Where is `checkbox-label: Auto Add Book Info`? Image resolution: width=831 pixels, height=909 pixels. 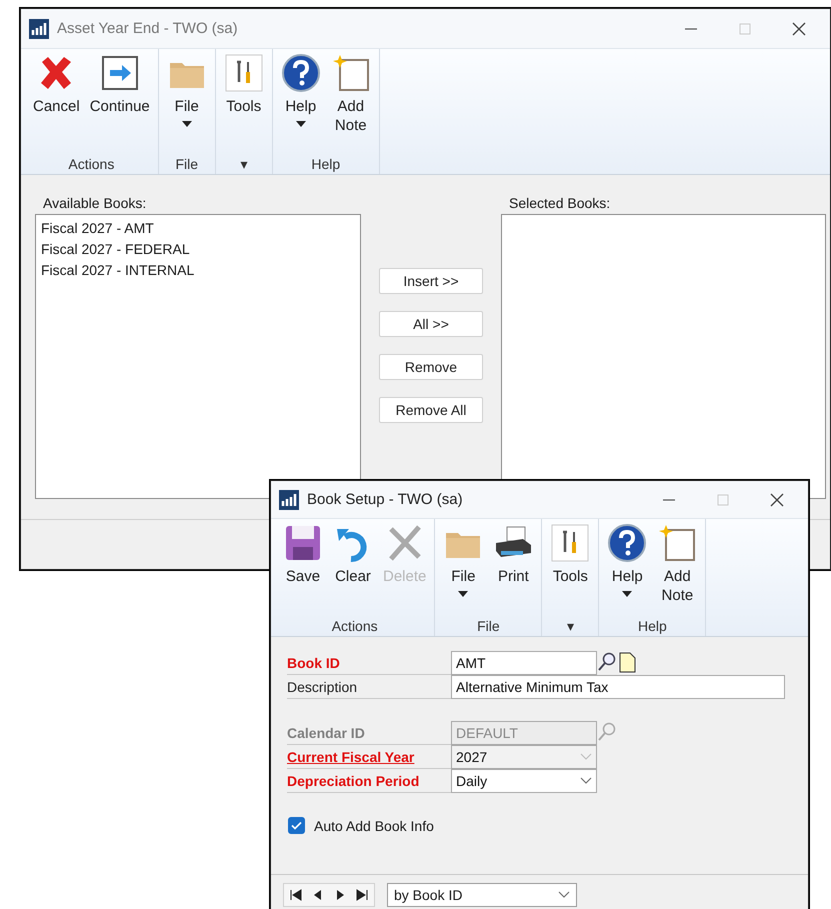
checkbox-label: Auto Add Book Info is located at coordinates (374, 826).